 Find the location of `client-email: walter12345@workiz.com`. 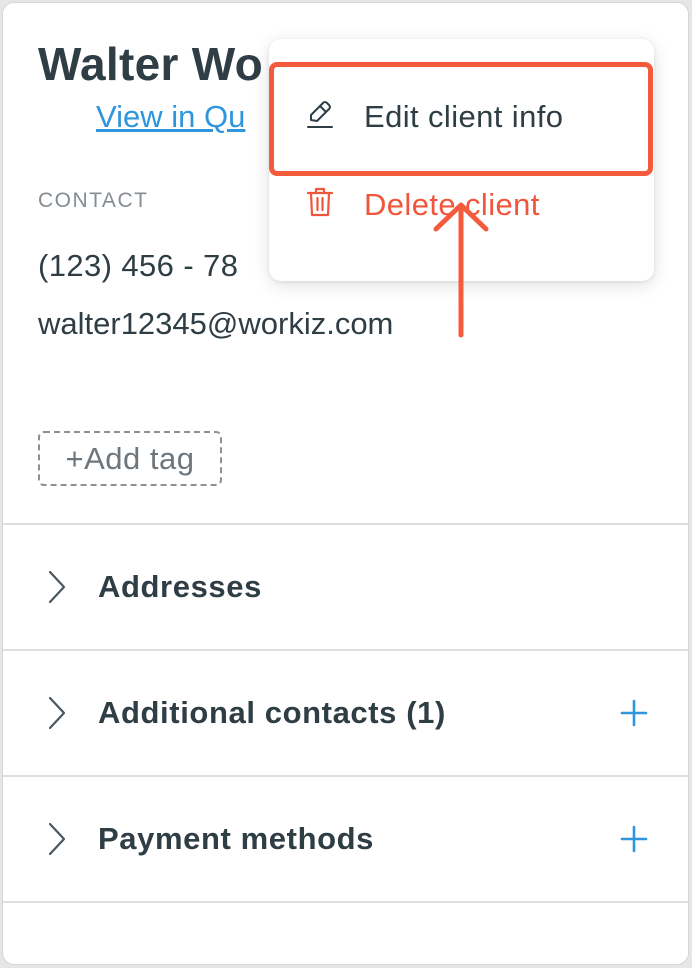

client-email: walter12345@workiz.com is located at coordinates (216, 323).